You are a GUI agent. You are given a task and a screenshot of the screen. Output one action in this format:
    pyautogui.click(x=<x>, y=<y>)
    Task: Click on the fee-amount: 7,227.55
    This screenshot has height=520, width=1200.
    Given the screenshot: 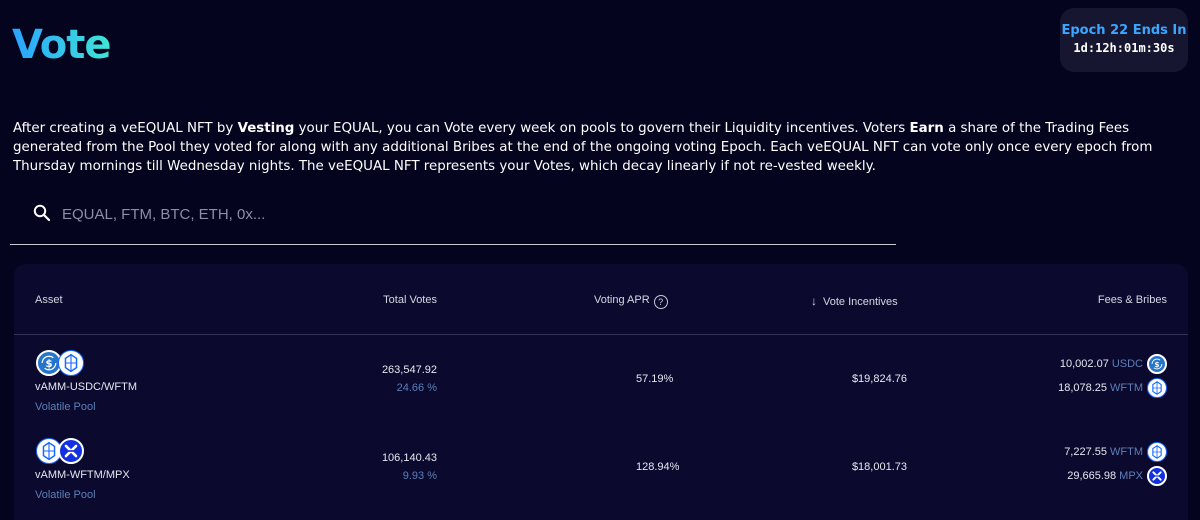 What is the action you would take?
    pyautogui.click(x=1086, y=452)
    